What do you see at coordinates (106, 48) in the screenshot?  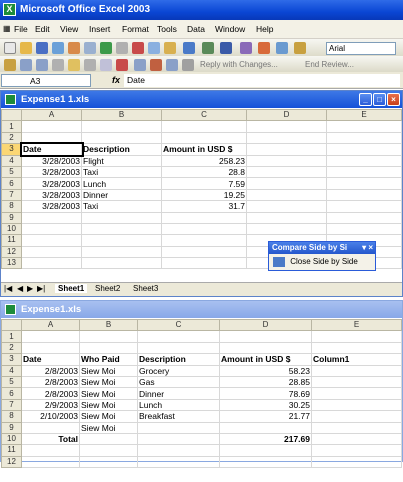 I see `spelling-icon` at bounding box center [106, 48].